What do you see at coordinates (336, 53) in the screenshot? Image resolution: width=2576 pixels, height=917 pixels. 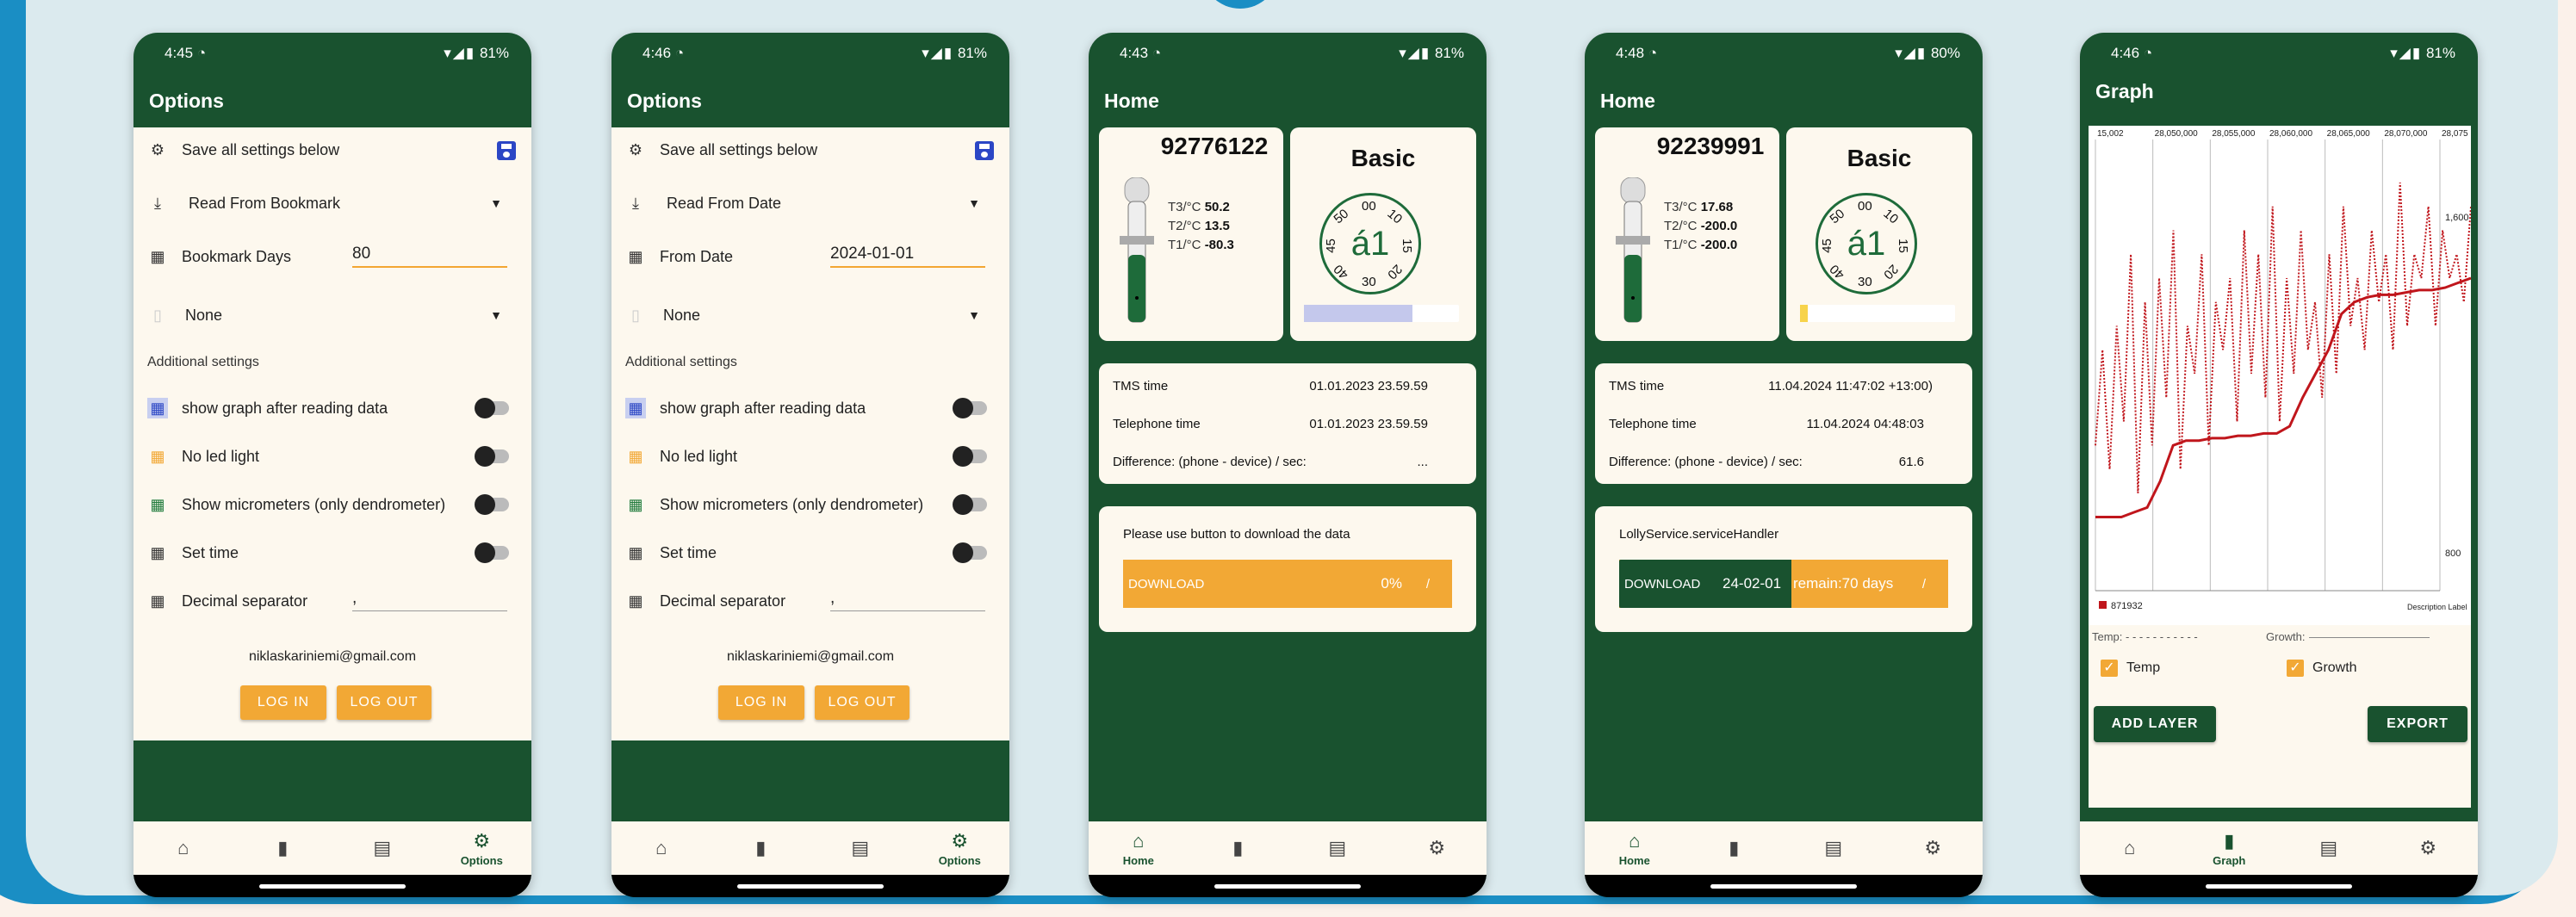 I see `status-bar: 4:45 ◔ ▾◢▮ 81%` at bounding box center [336, 53].